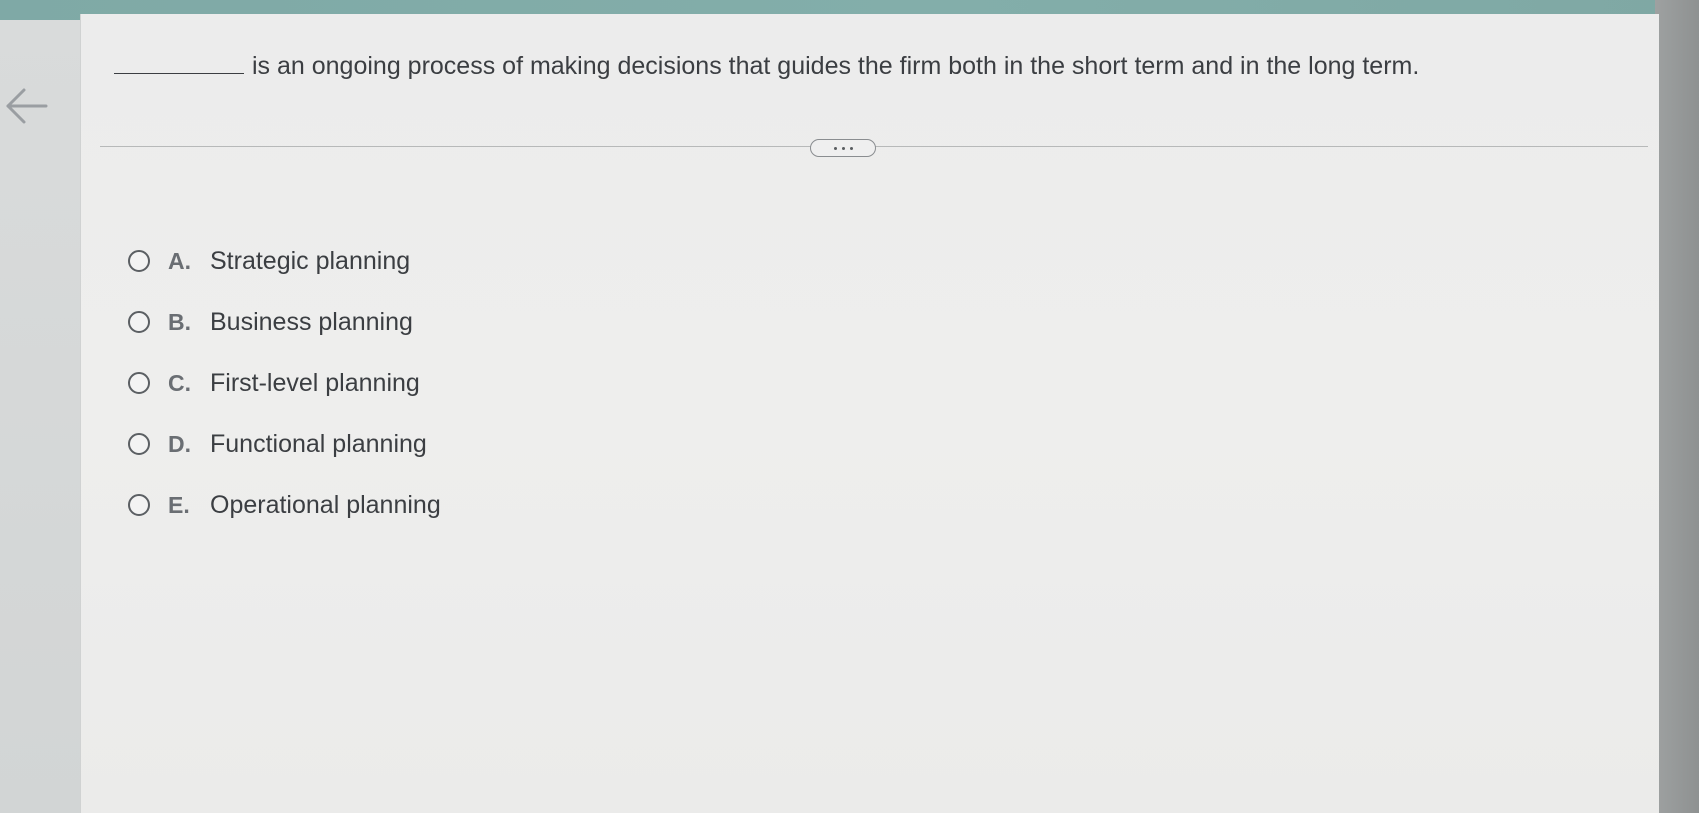 The width and height of the screenshot is (1699, 813). I want to click on option-label: Business planning, so click(311, 321).